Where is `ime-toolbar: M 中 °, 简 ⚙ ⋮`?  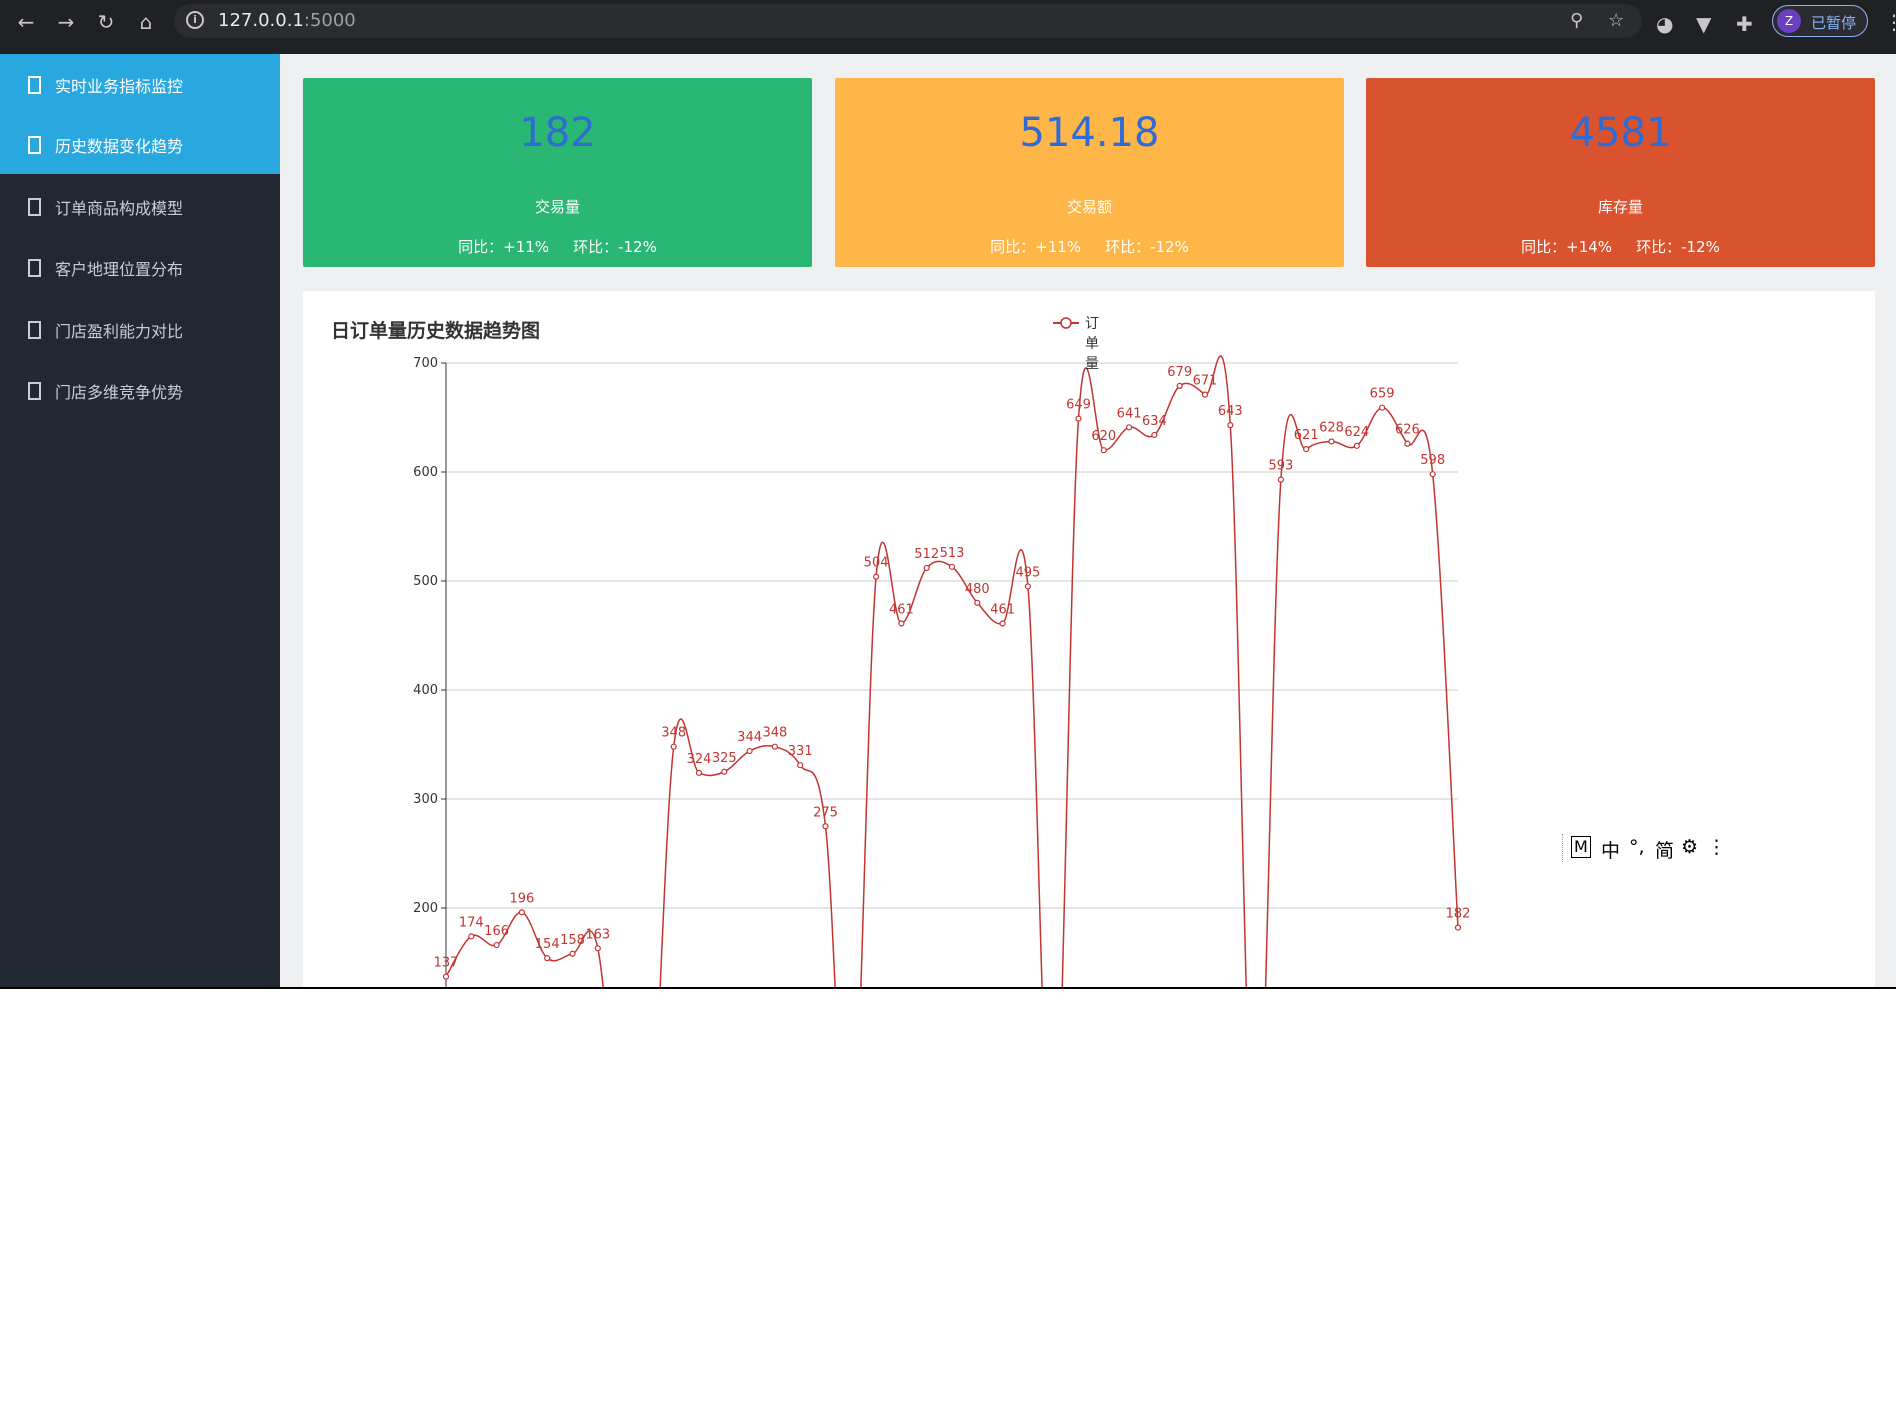
ime-toolbar: M 中 °, 简 ⚙ ⋮ is located at coordinates (1644, 848).